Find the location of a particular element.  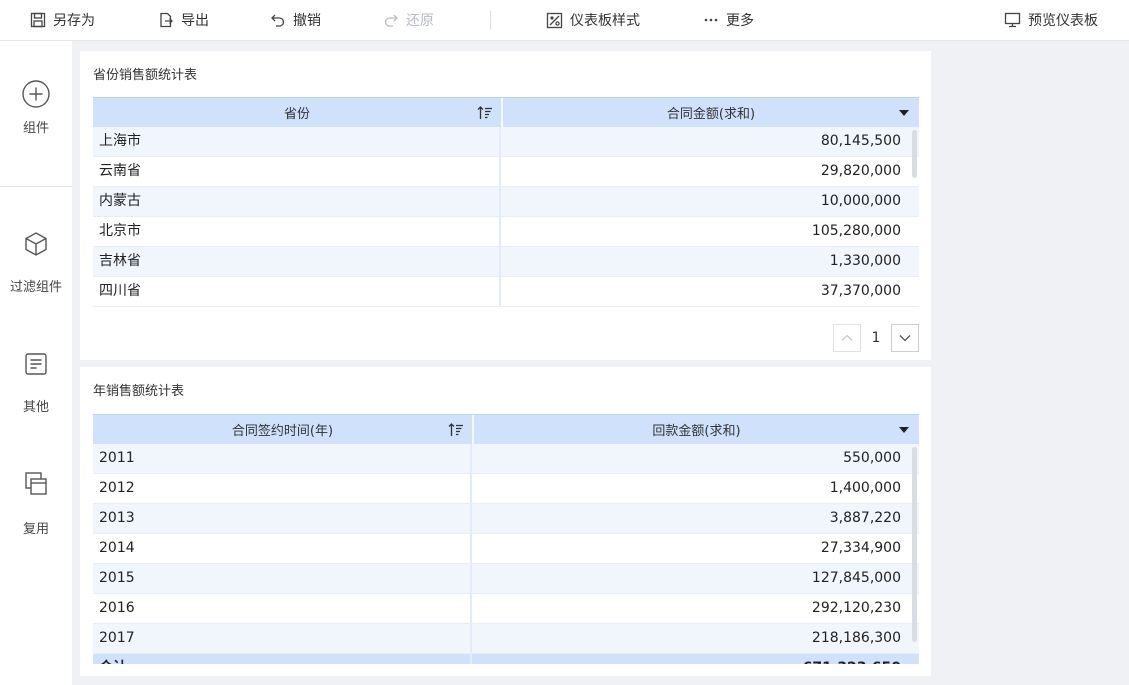

table-cell-value: 671,323,650 is located at coordinates (695, 659).